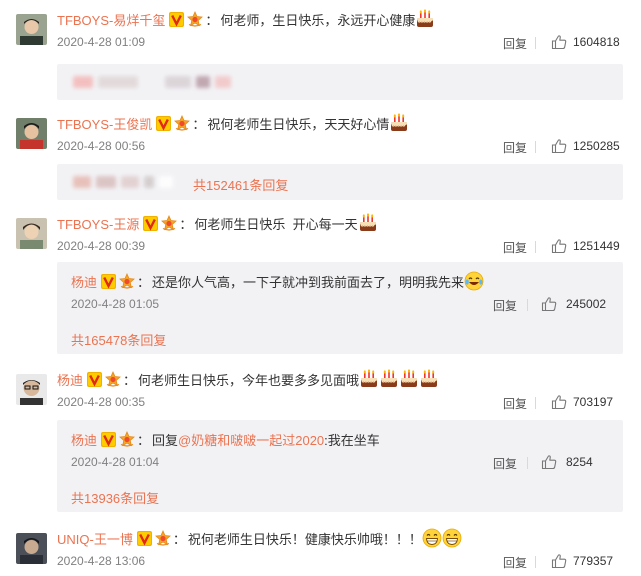  Describe the element at coordinates (276, 224) in the screenshot. I see `comment-text: 何老师生日快乐 开心每一天` at that location.